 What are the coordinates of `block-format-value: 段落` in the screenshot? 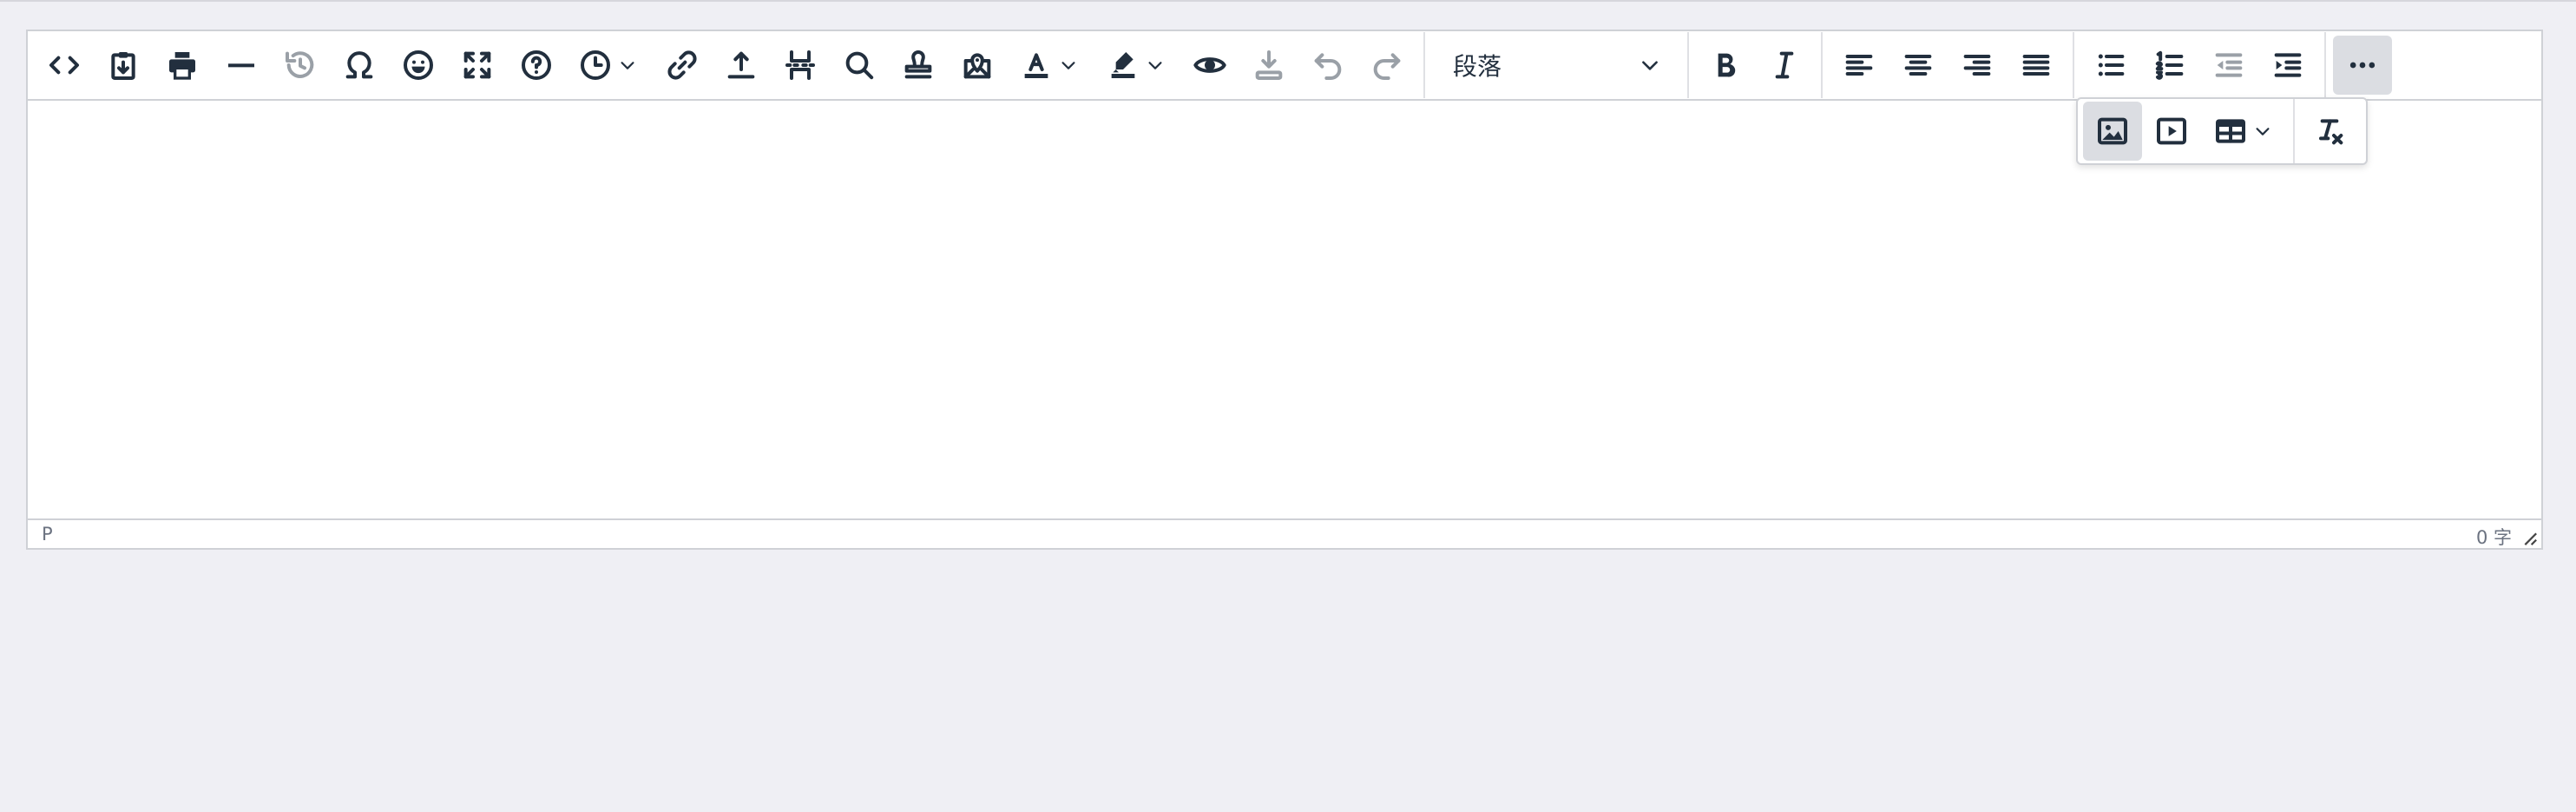 It's located at (1478, 66).